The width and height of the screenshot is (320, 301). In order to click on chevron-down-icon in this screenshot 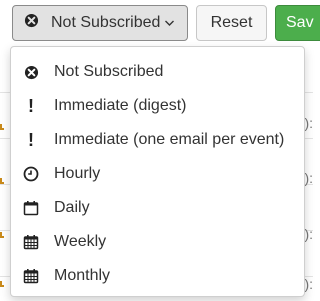, I will do `click(169, 23)`.